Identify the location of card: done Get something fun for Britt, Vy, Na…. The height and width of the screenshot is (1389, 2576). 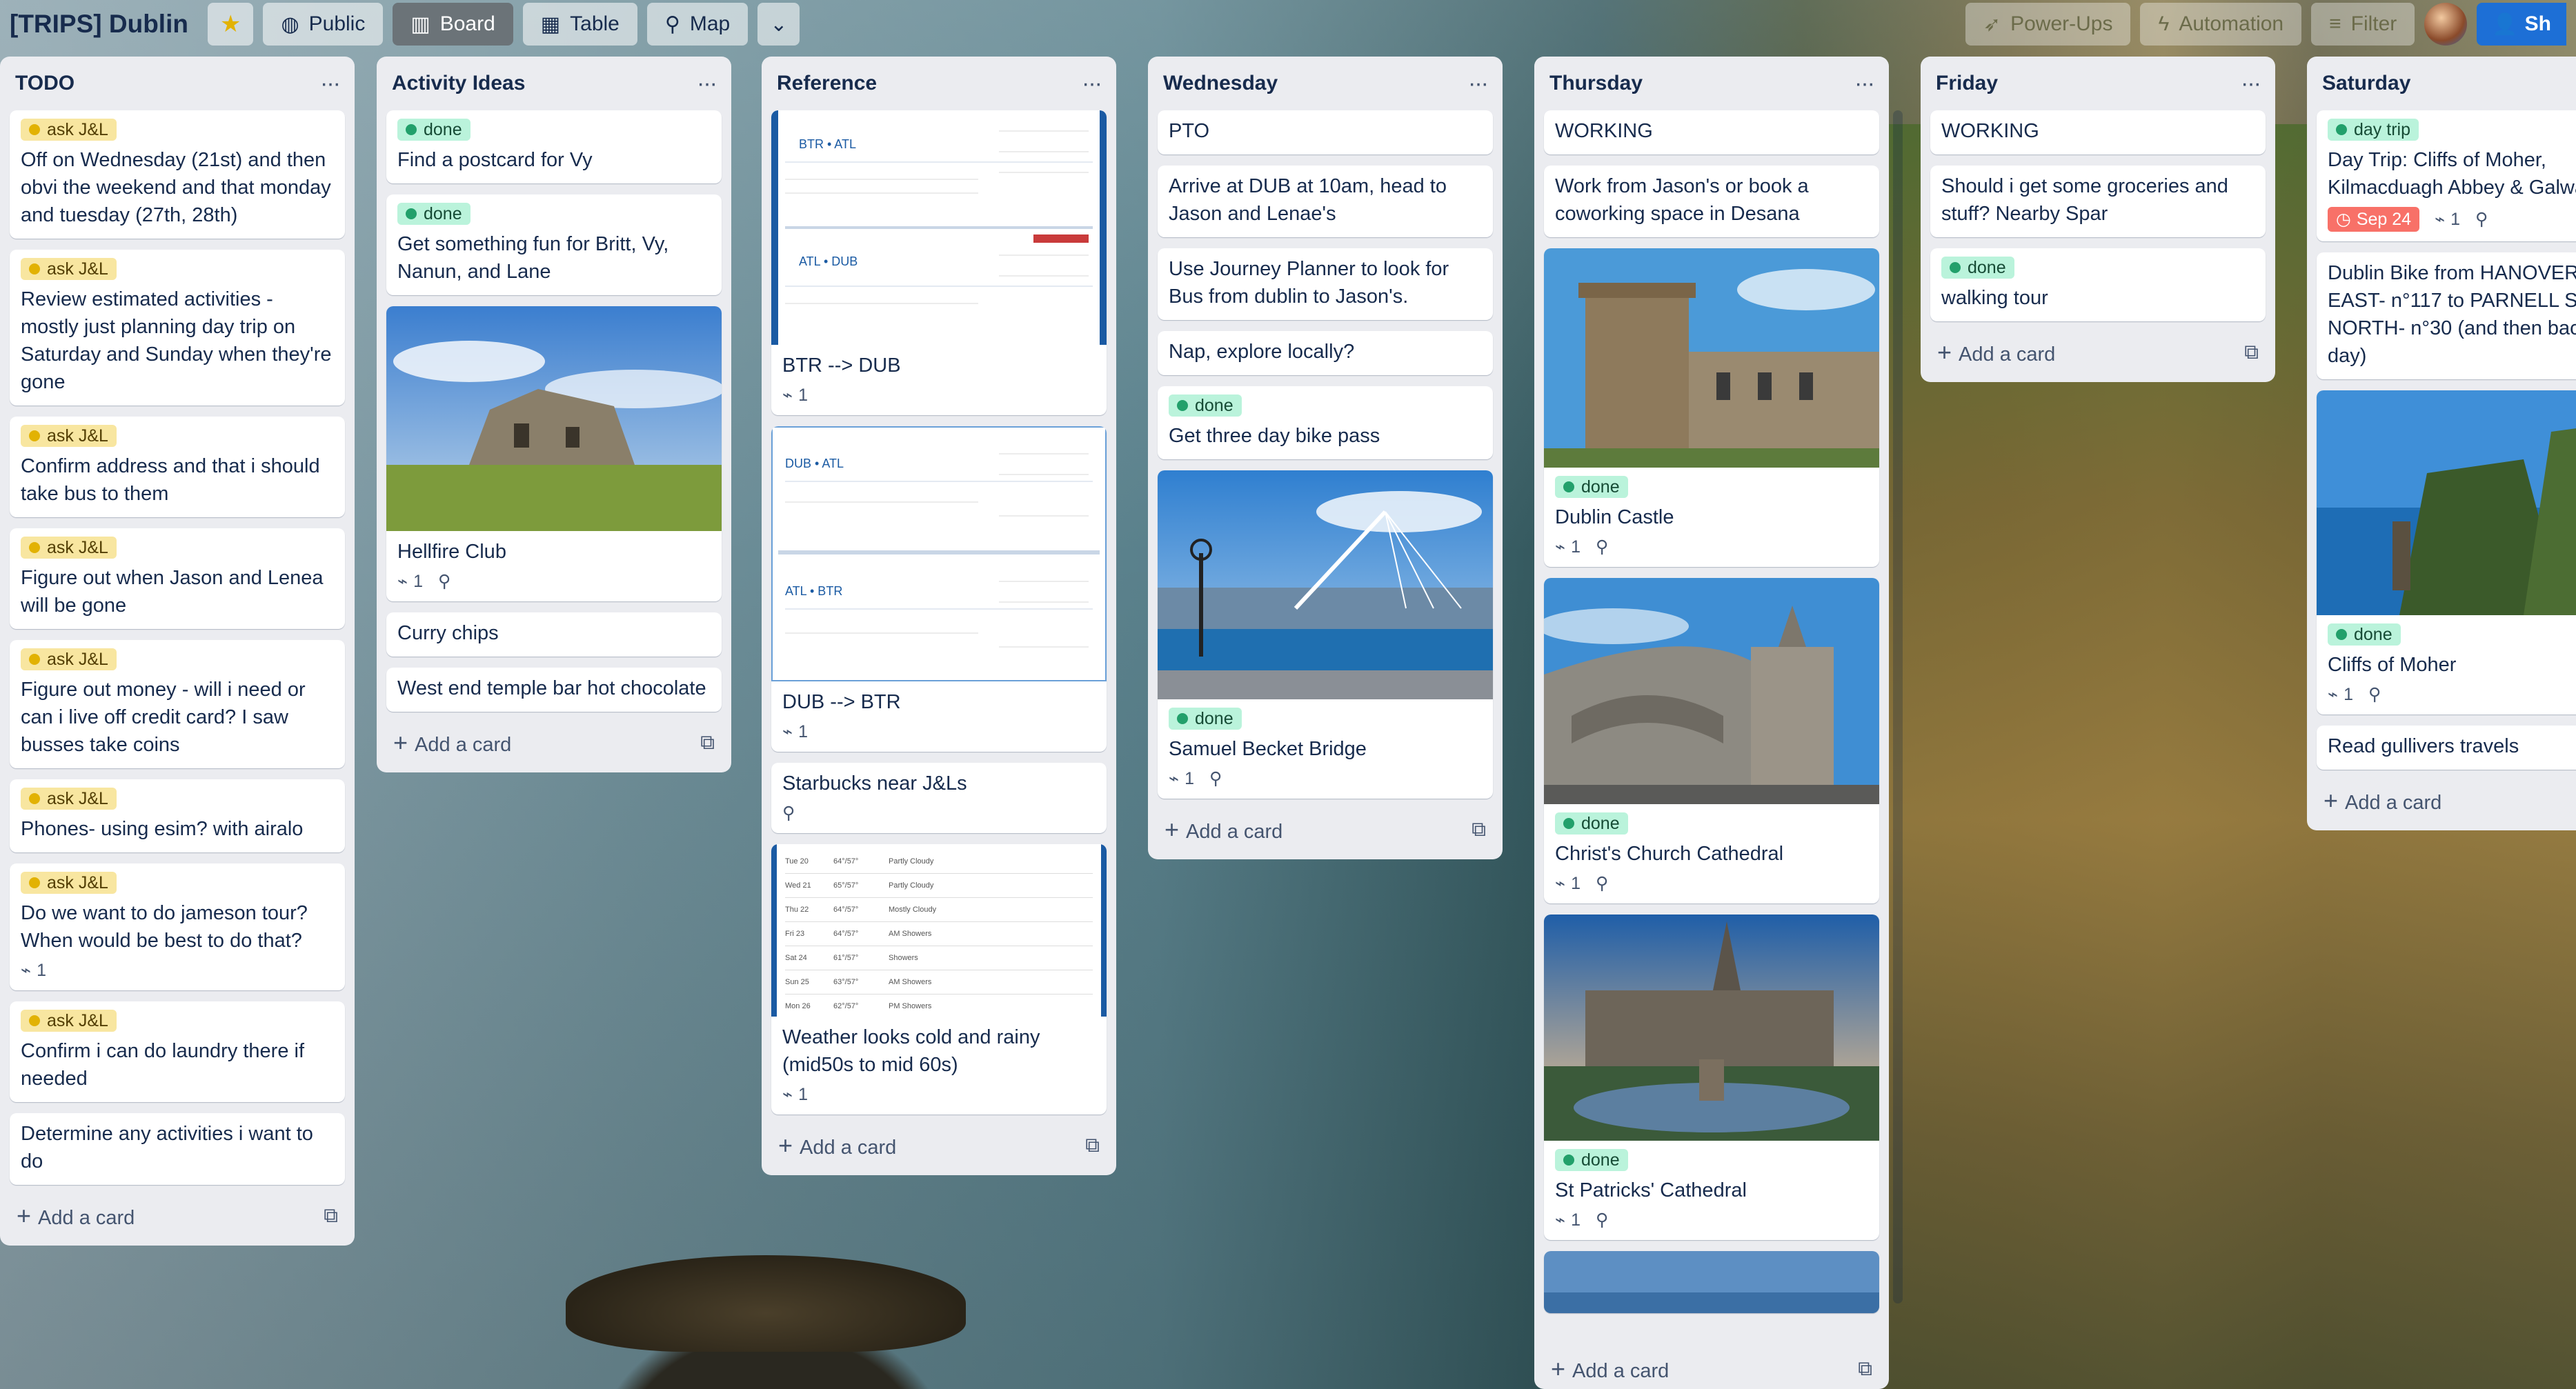
(554, 244).